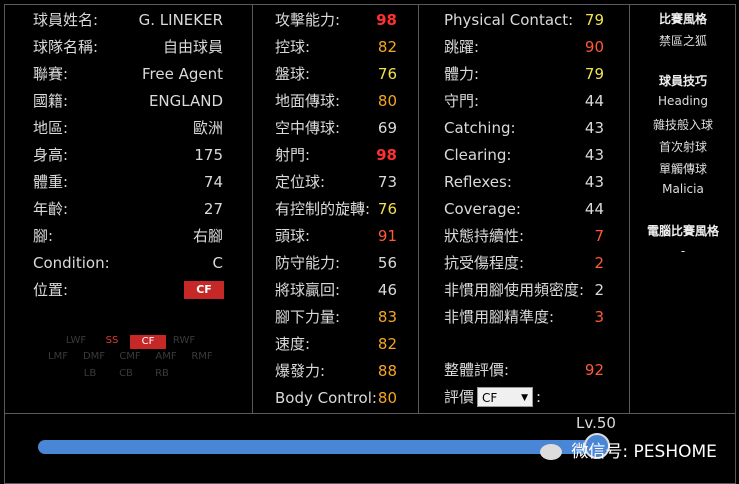  Describe the element at coordinates (478, 182) in the screenshot. I see `stat-label: Reflexes:` at that location.